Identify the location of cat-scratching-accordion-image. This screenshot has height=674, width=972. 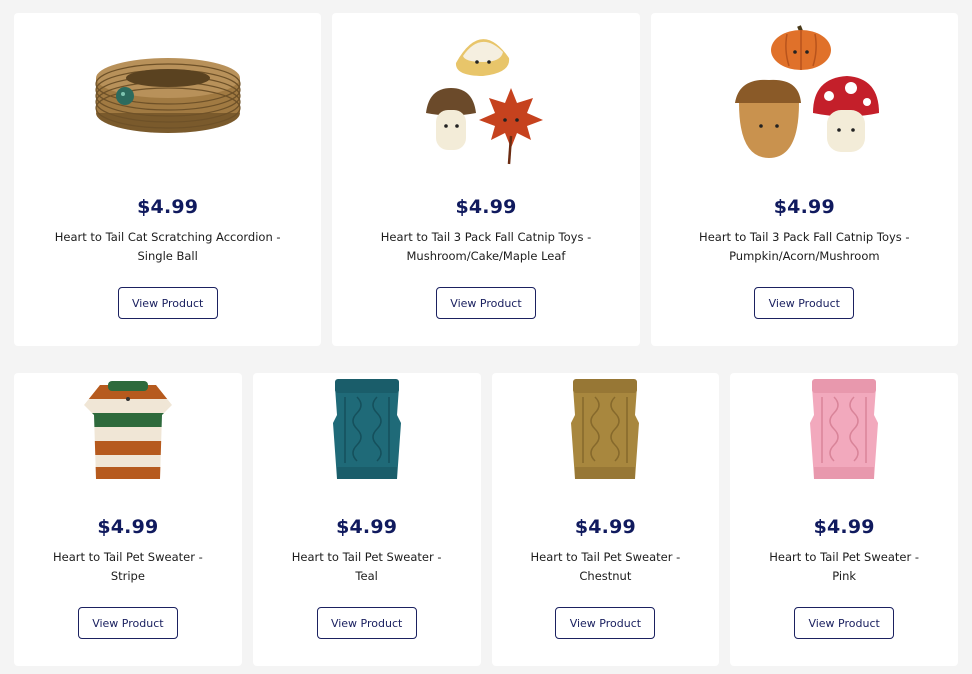
(168, 95).